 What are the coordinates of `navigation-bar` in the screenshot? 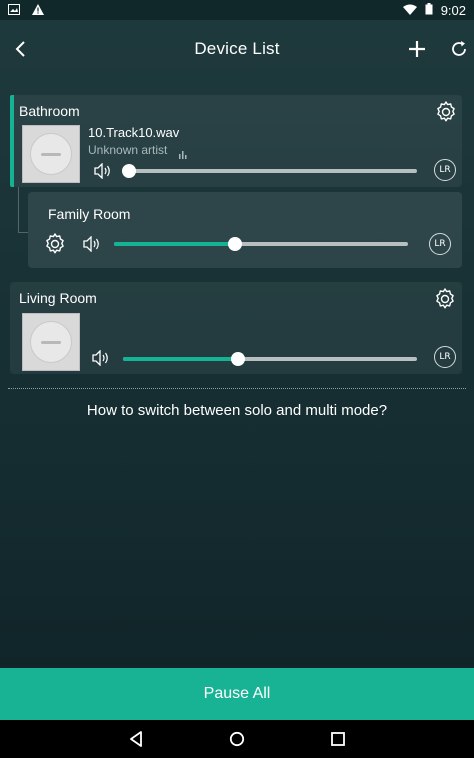 It's located at (237, 739).